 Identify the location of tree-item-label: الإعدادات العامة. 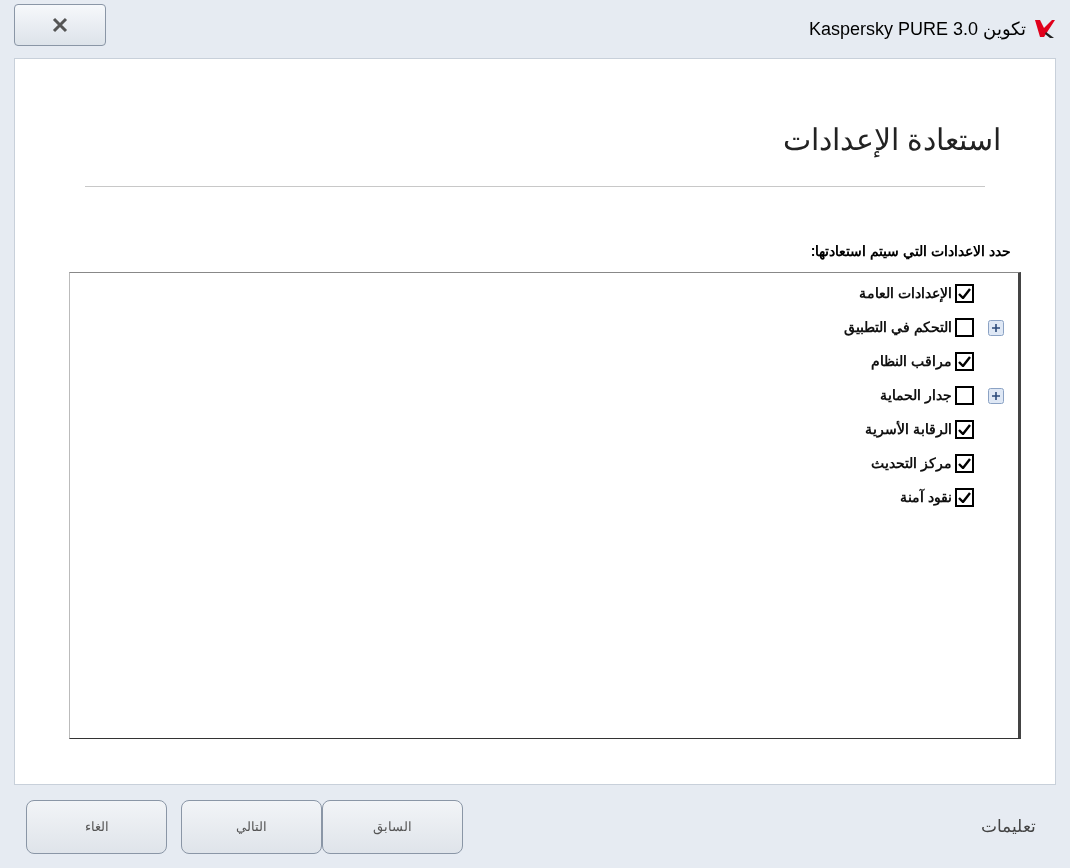
(905, 293).